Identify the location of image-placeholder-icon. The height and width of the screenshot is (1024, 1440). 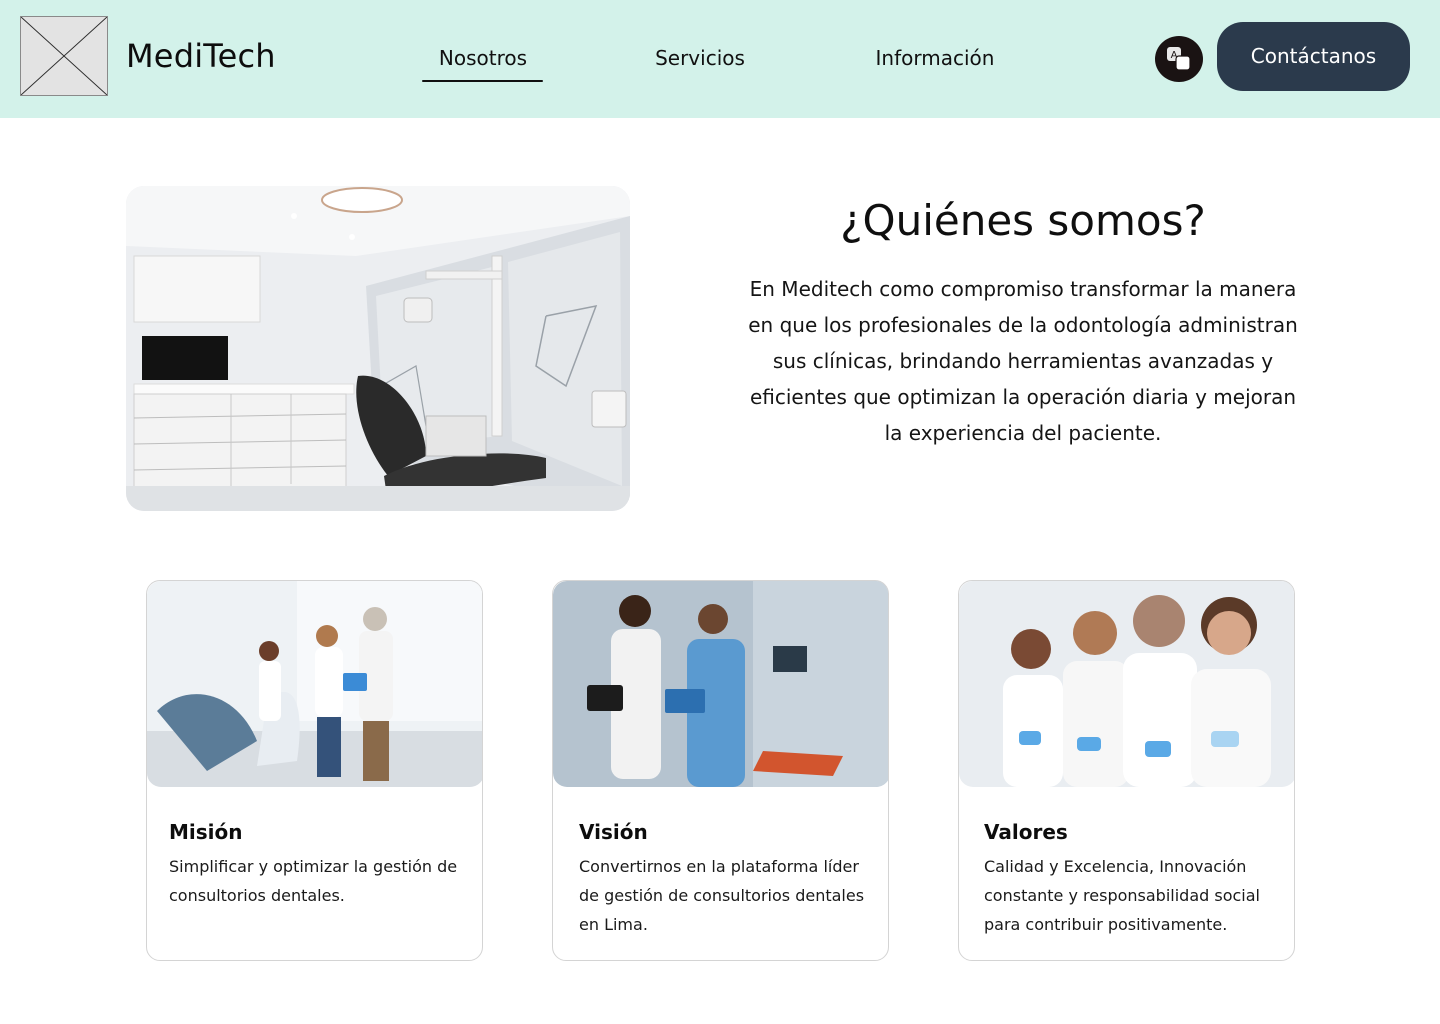
(64, 56).